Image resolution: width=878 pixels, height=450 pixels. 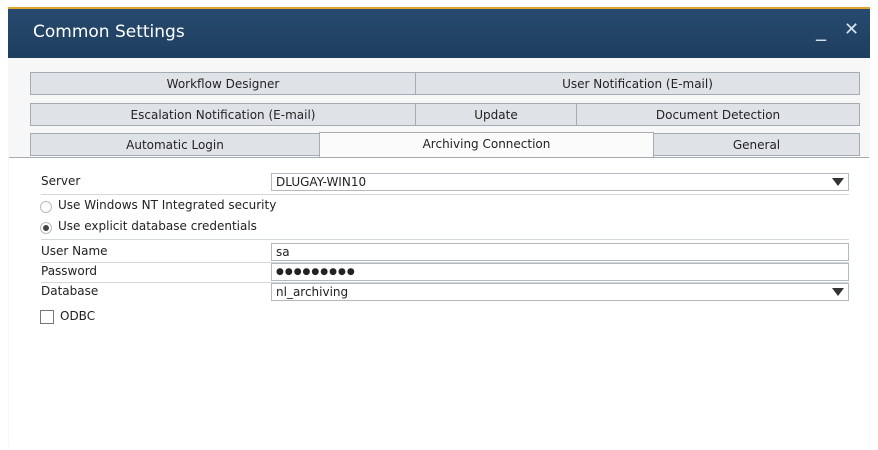 What do you see at coordinates (321, 182) in the screenshot?
I see `server-value: DLUGAY-WIN10` at bounding box center [321, 182].